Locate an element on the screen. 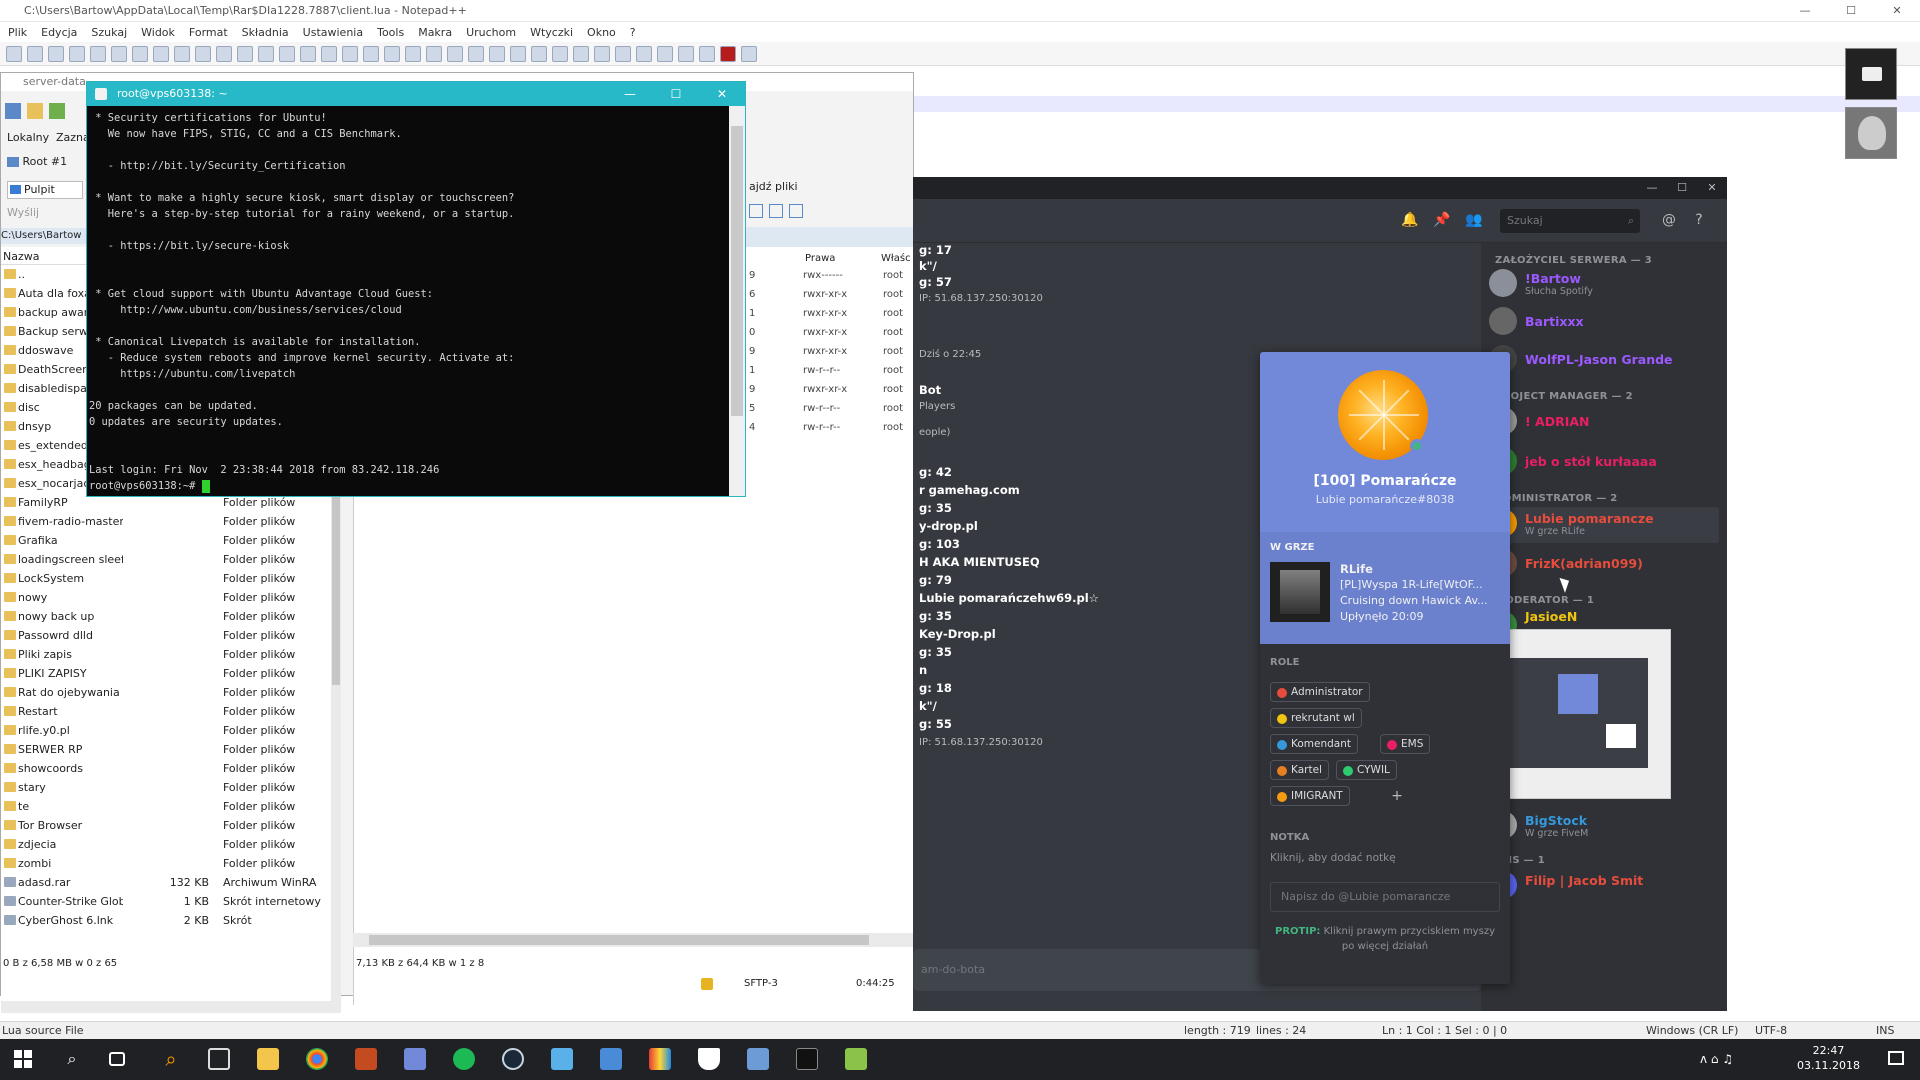 This screenshot has width=1920, height=1080. remote-row: 1 rw-r--r-- root is located at coordinates (832, 370).